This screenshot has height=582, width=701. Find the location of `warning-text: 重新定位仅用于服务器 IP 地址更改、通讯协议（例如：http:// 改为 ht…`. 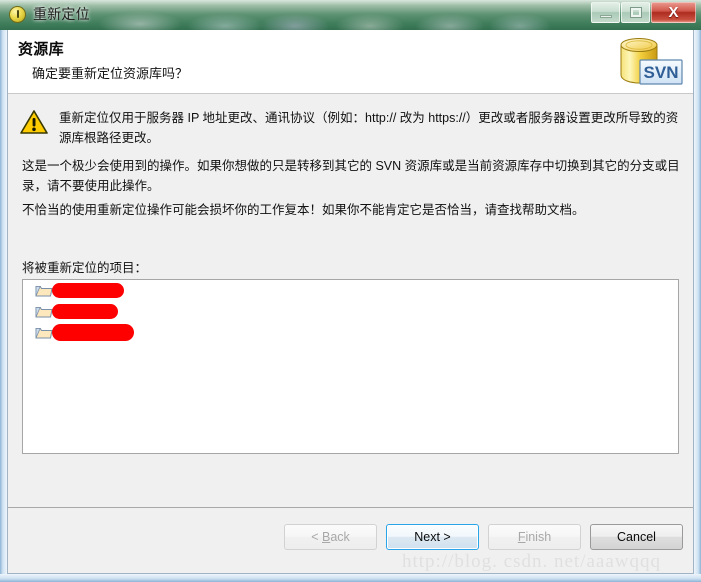

warning-text: 重新定位仅用于服务器 IP 地址更改、通讯协议（例如：http:// 改为 ht… is located at coordinates (369, 128).